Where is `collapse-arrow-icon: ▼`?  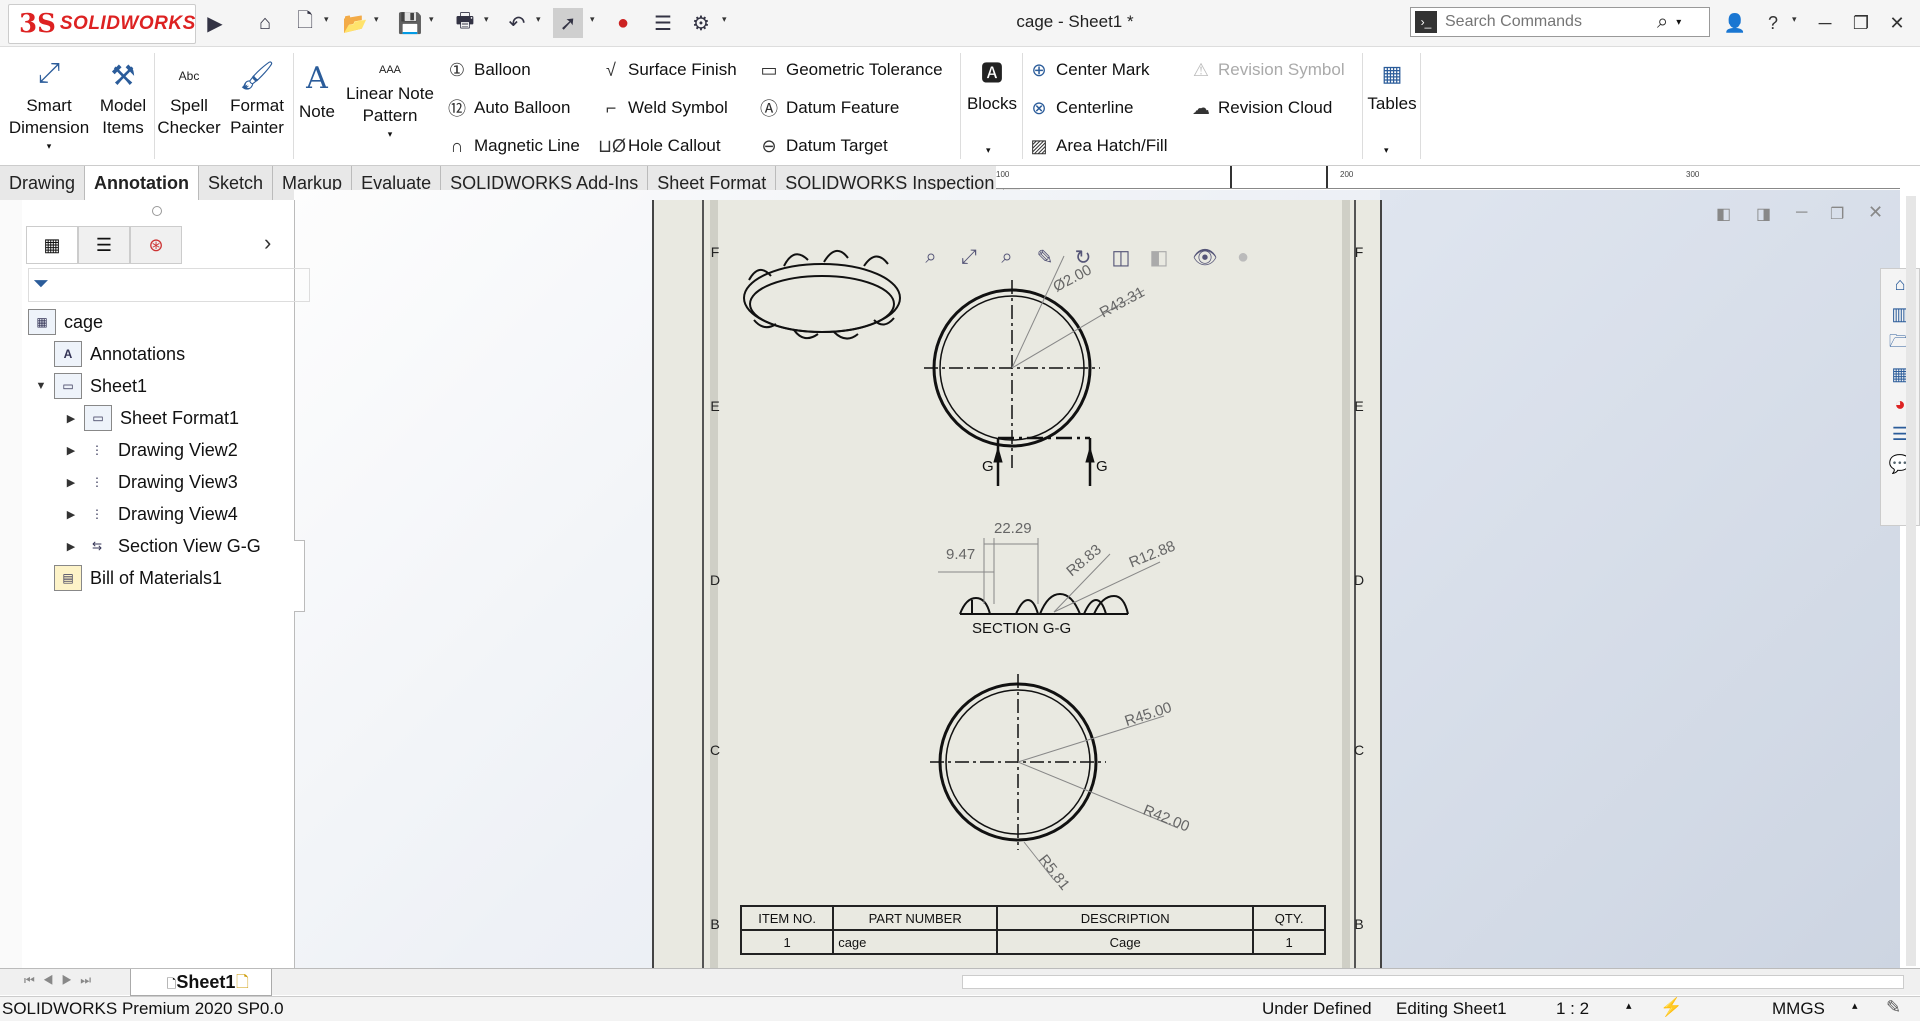 collapse-arrow-icon: ▼ is located at coordinates (41, 386).